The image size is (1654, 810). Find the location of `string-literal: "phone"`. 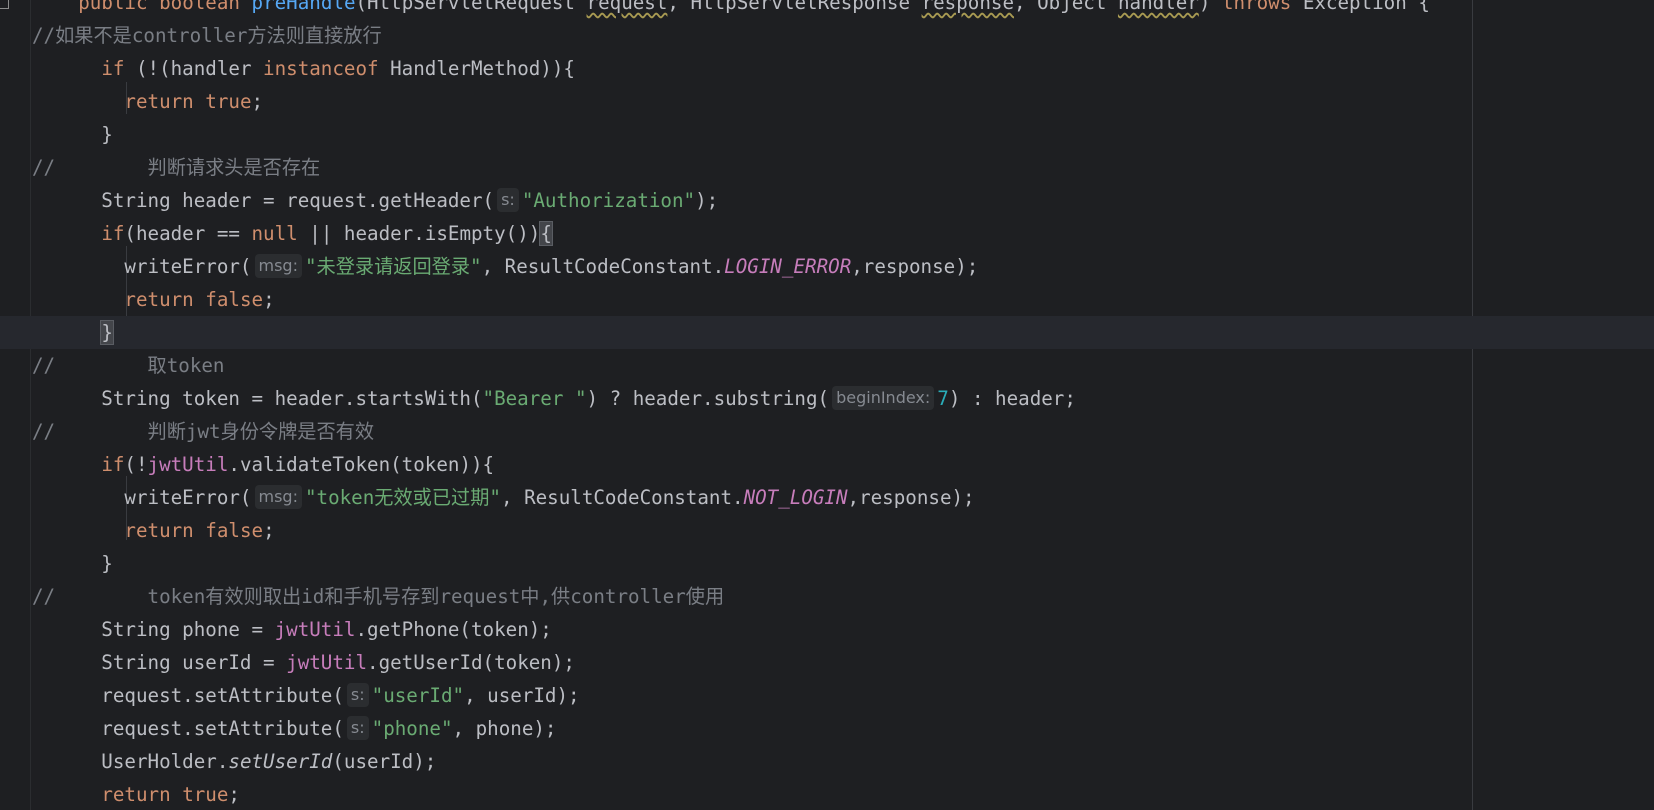

string-literal: "phone" is located at coordinates (412, 728).